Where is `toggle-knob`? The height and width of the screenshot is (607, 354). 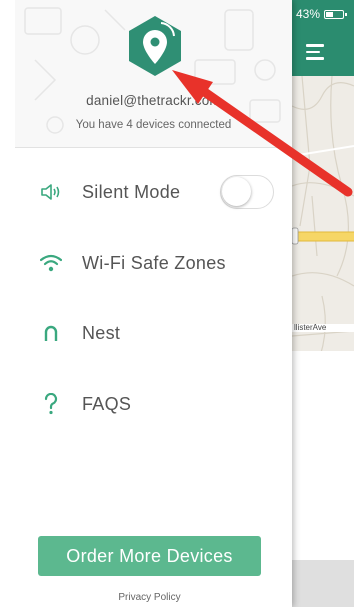
toggle-knob is located at coordinates (236, 191).